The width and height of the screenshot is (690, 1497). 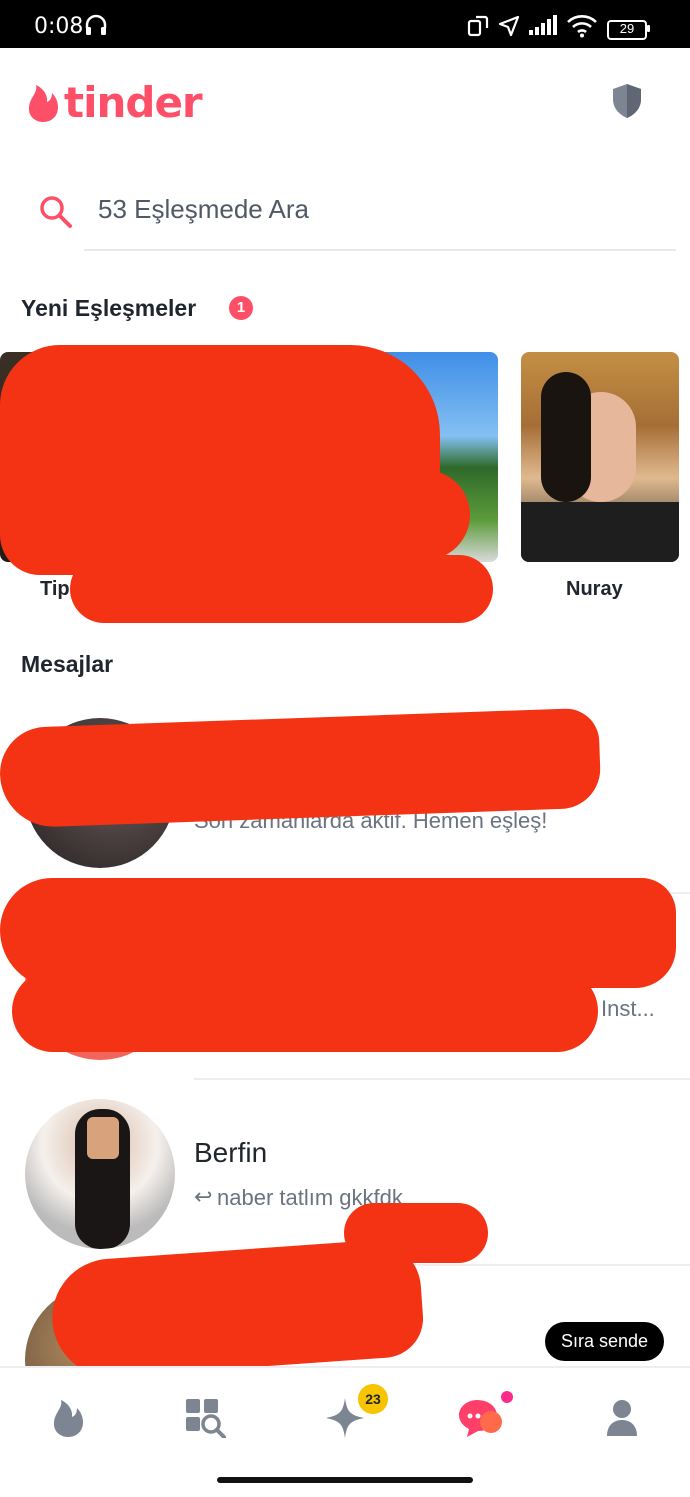 I want to click on app-header: tinder, so click(x=345, y=103).